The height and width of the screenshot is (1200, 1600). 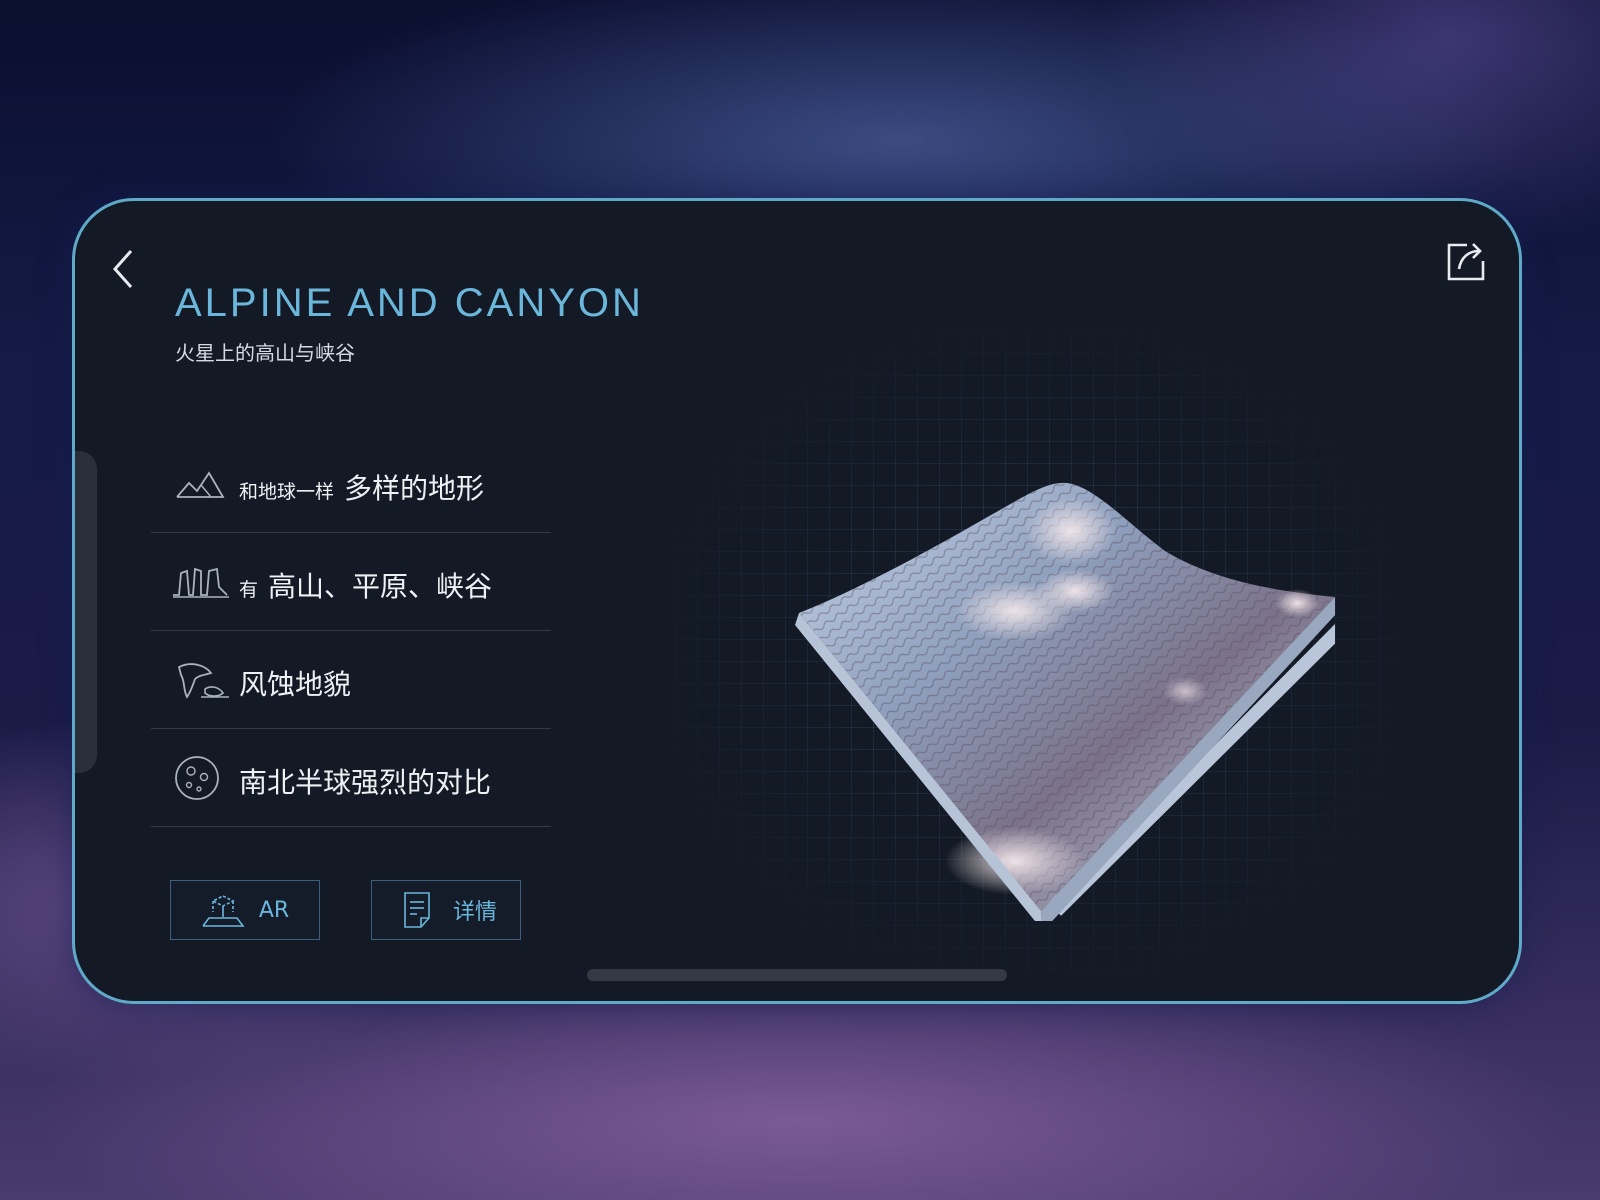 I want to click on feature-item-wind-erosion: 风蚀地貌, so click(x=351, y=680).